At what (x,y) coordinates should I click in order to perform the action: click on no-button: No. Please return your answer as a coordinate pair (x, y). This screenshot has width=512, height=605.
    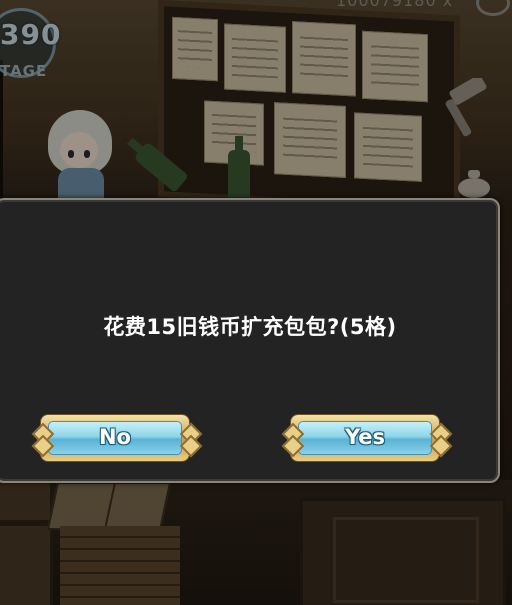
    Looking at the image, I should click on (115, 438).